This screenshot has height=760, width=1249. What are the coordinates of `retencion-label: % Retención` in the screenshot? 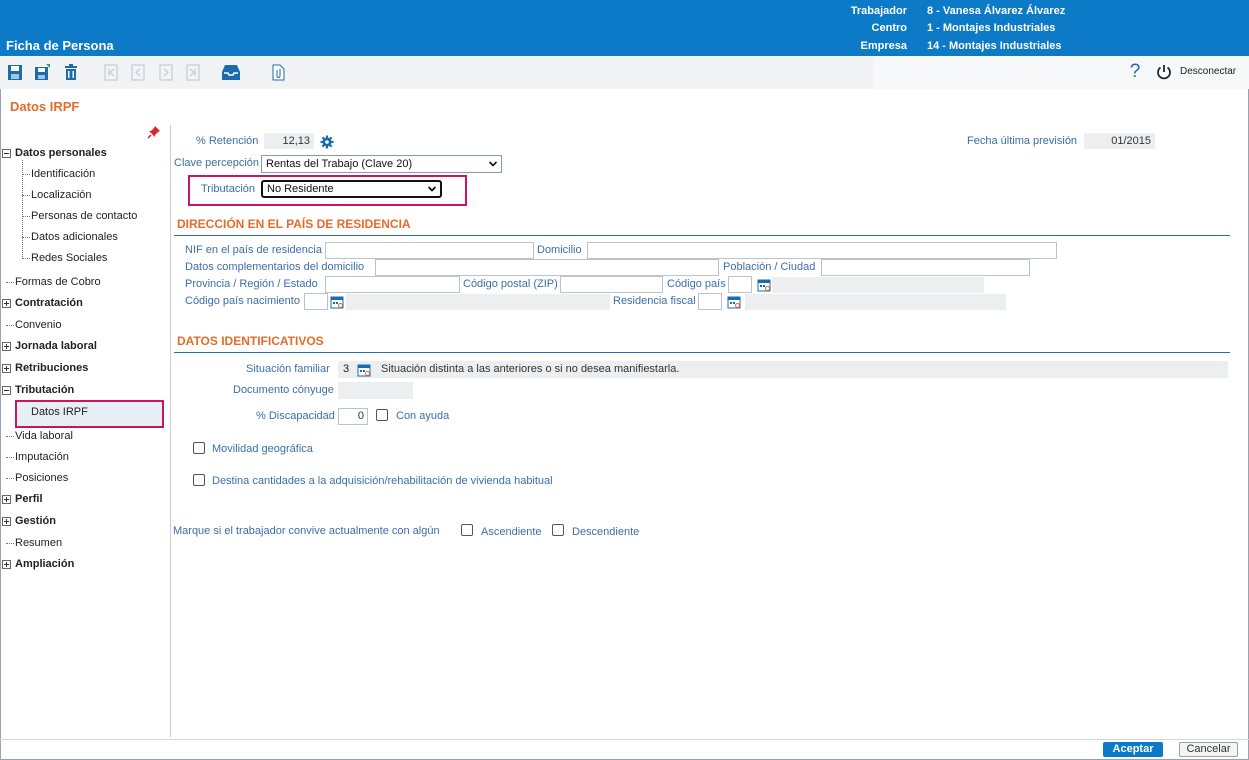 It's located at (227, 141).